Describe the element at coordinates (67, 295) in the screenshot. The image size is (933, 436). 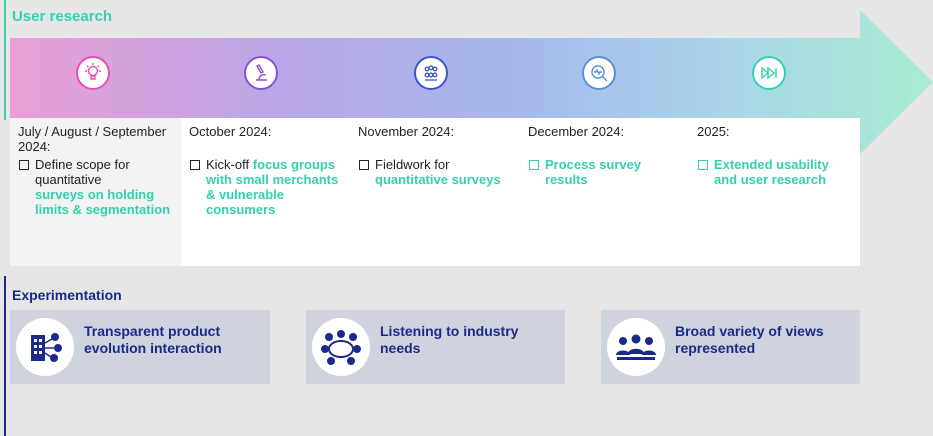
I see `section-title-experimentation: Experimentation` at that location.